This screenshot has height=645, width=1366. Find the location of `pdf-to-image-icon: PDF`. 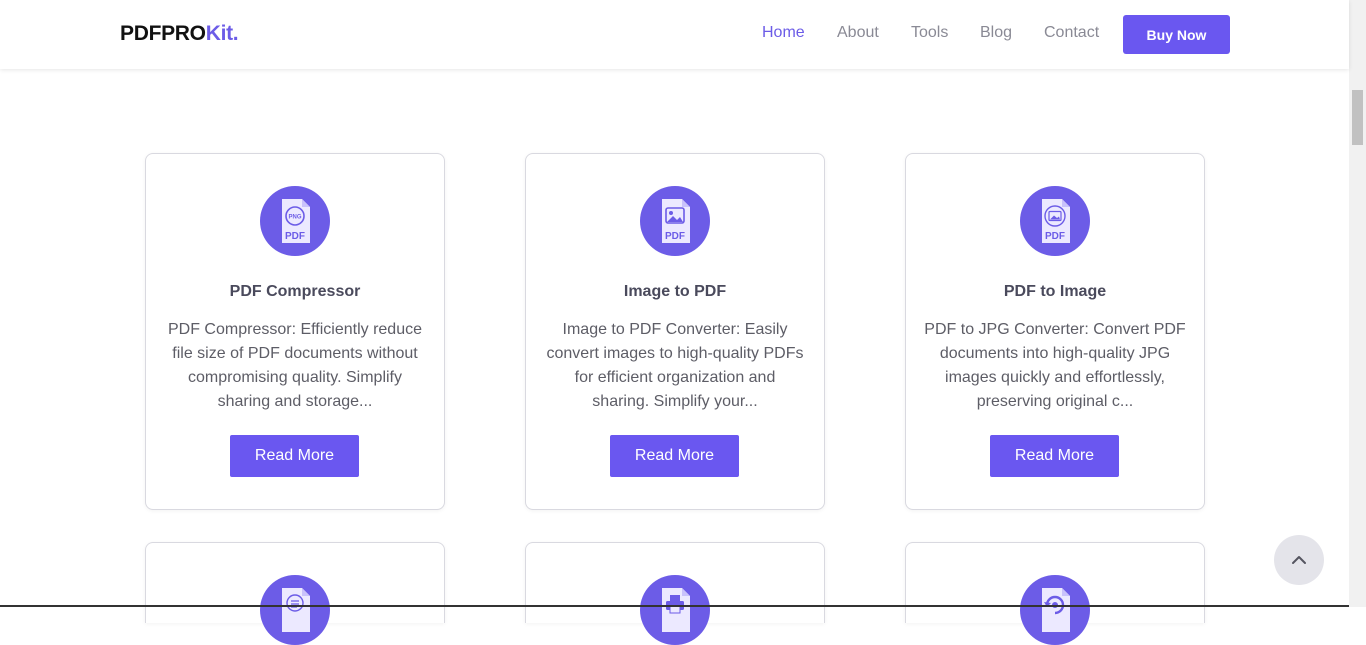

pdf-to-image-icon: PDF is located at coordinates (1055, 221).